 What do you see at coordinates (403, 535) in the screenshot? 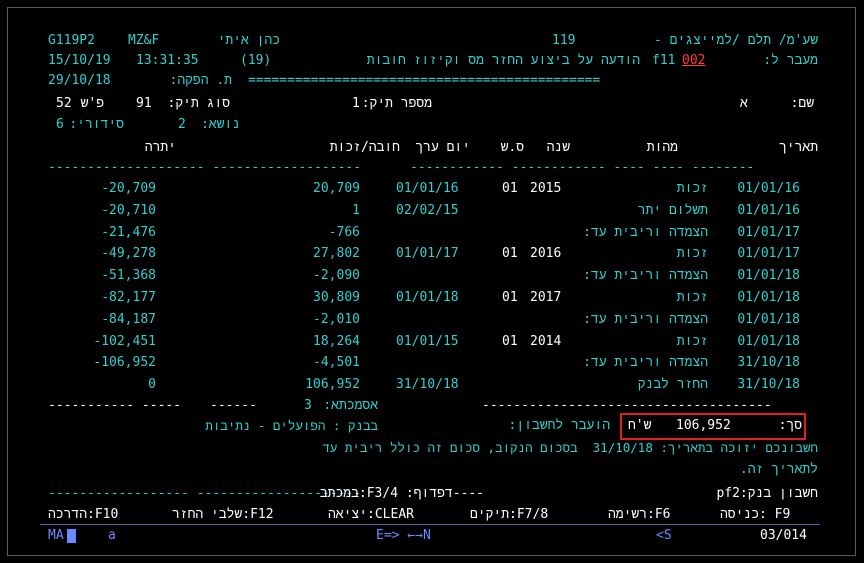
I see `status-arrows: E=> ←→N` at bounding box center [403, 535].